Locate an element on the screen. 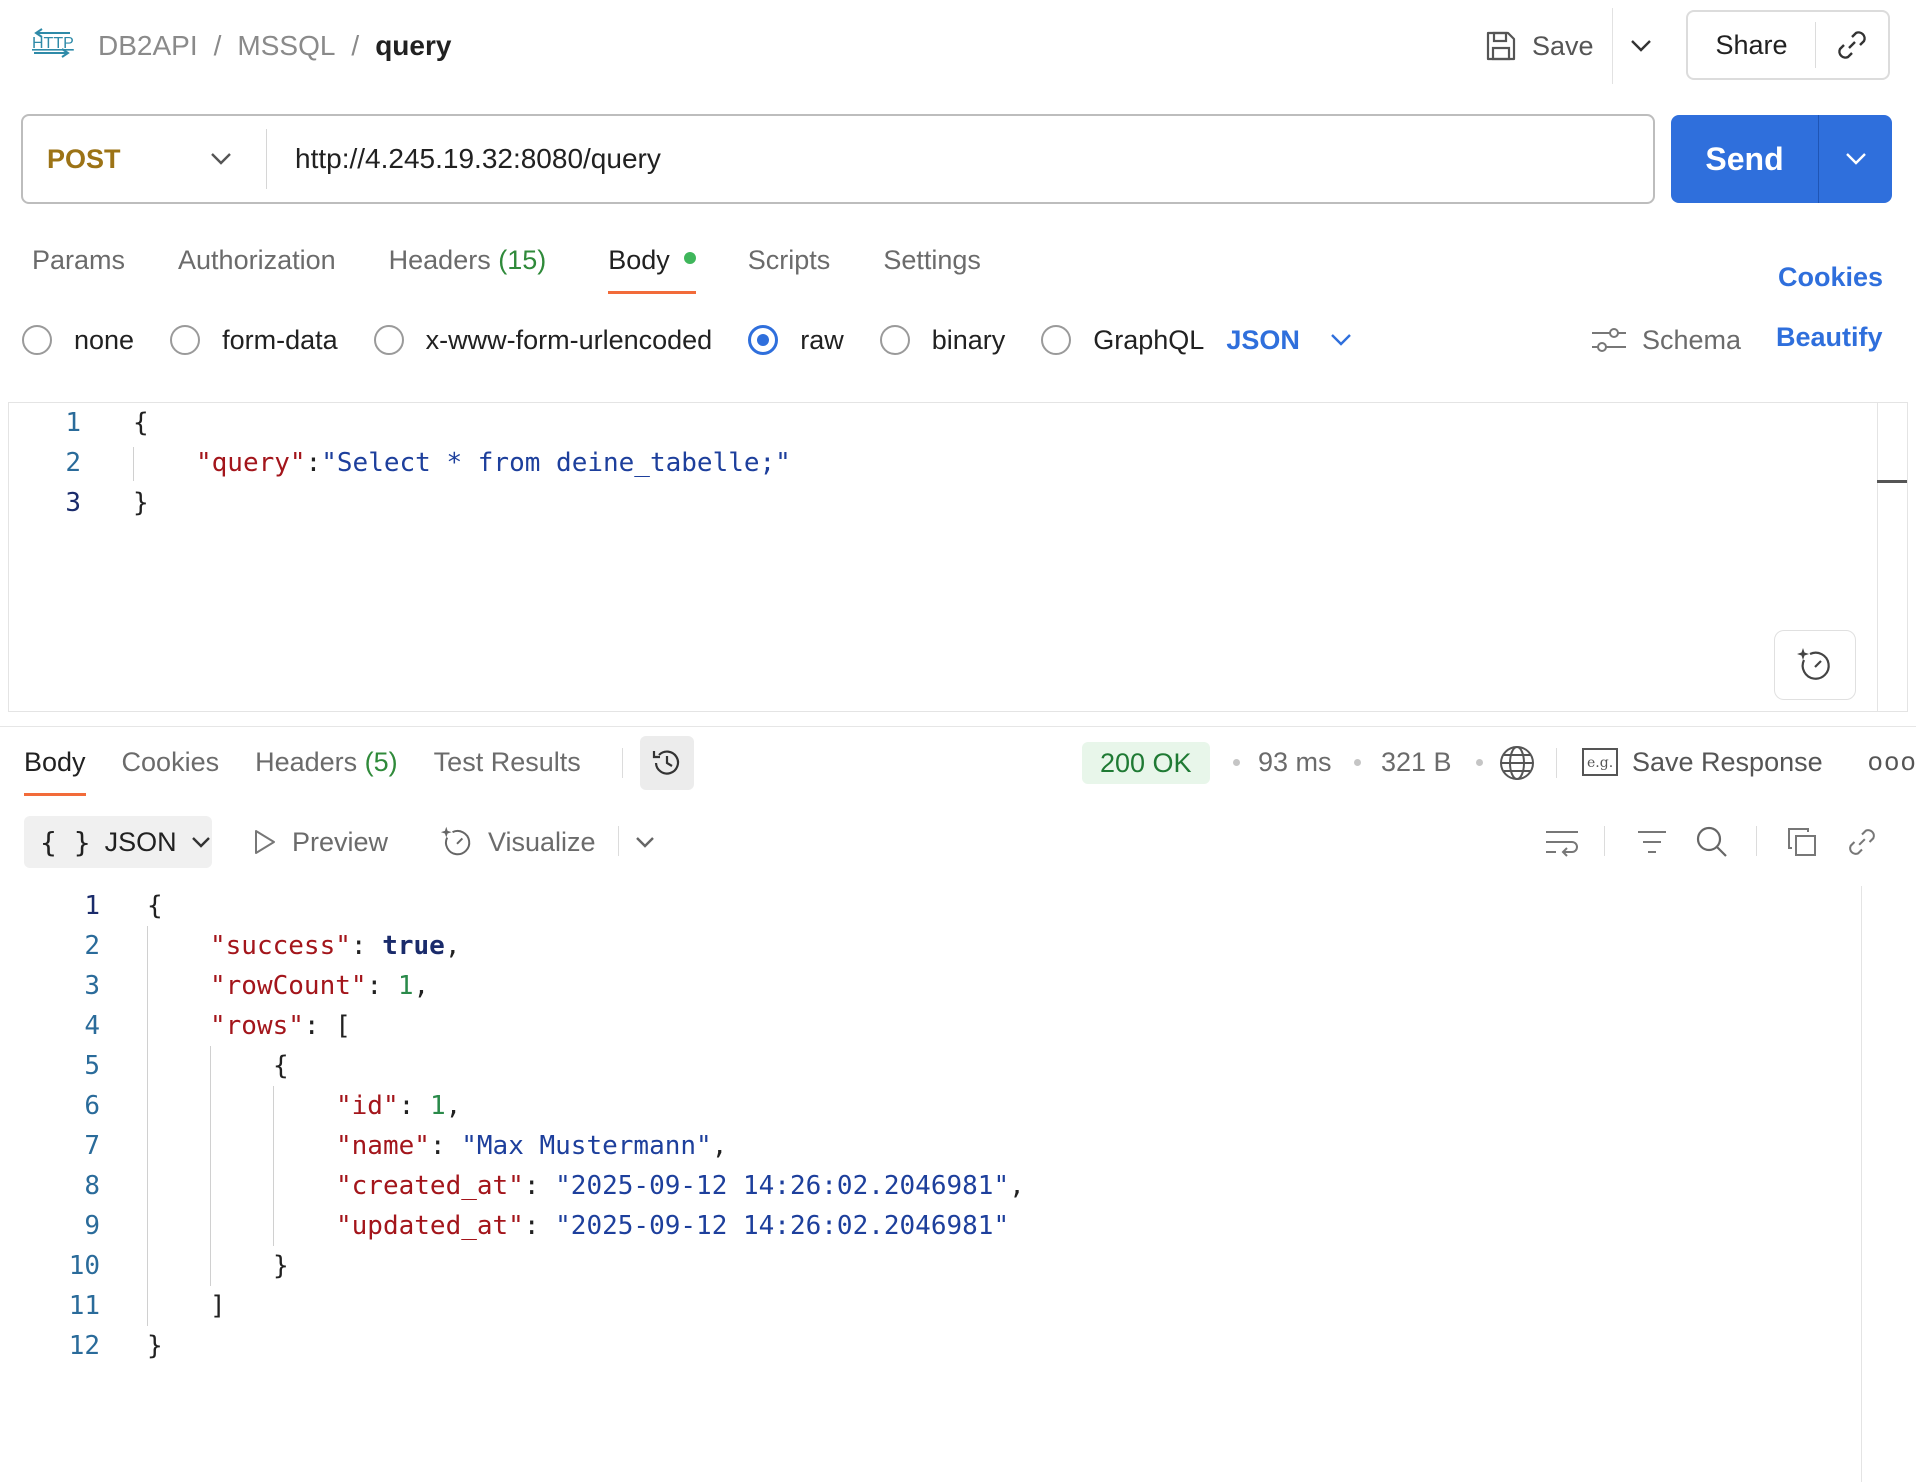 This screenshot has height=1482, width=1916. save-response-label: Save Response is located at coordinates (1727, 761).